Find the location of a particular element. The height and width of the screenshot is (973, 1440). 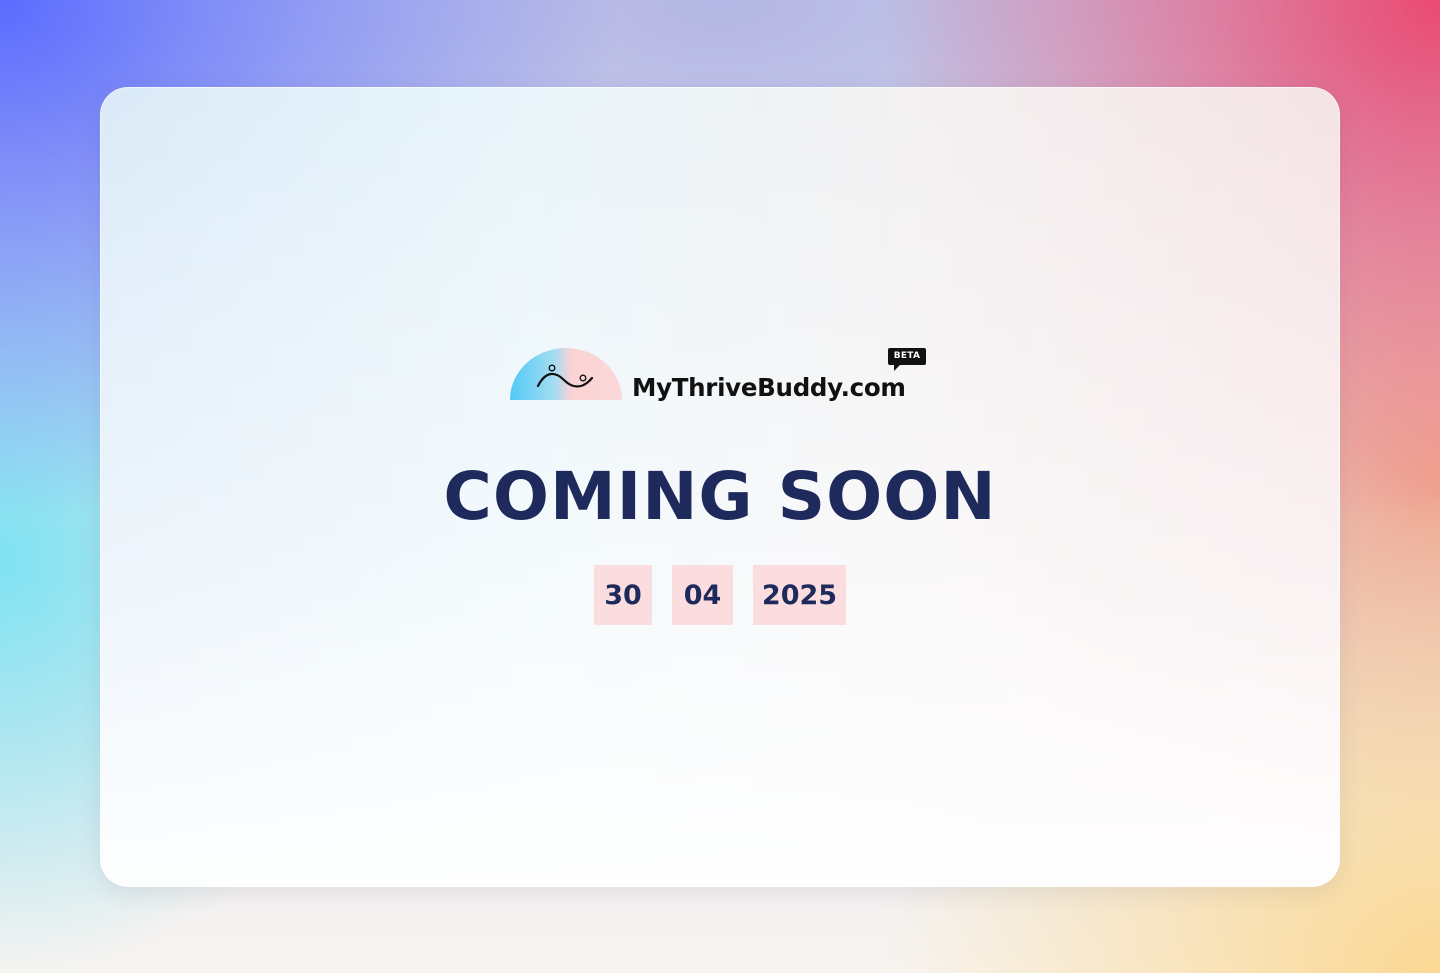

beta-label: BETA is located at coordinates (907, 356).